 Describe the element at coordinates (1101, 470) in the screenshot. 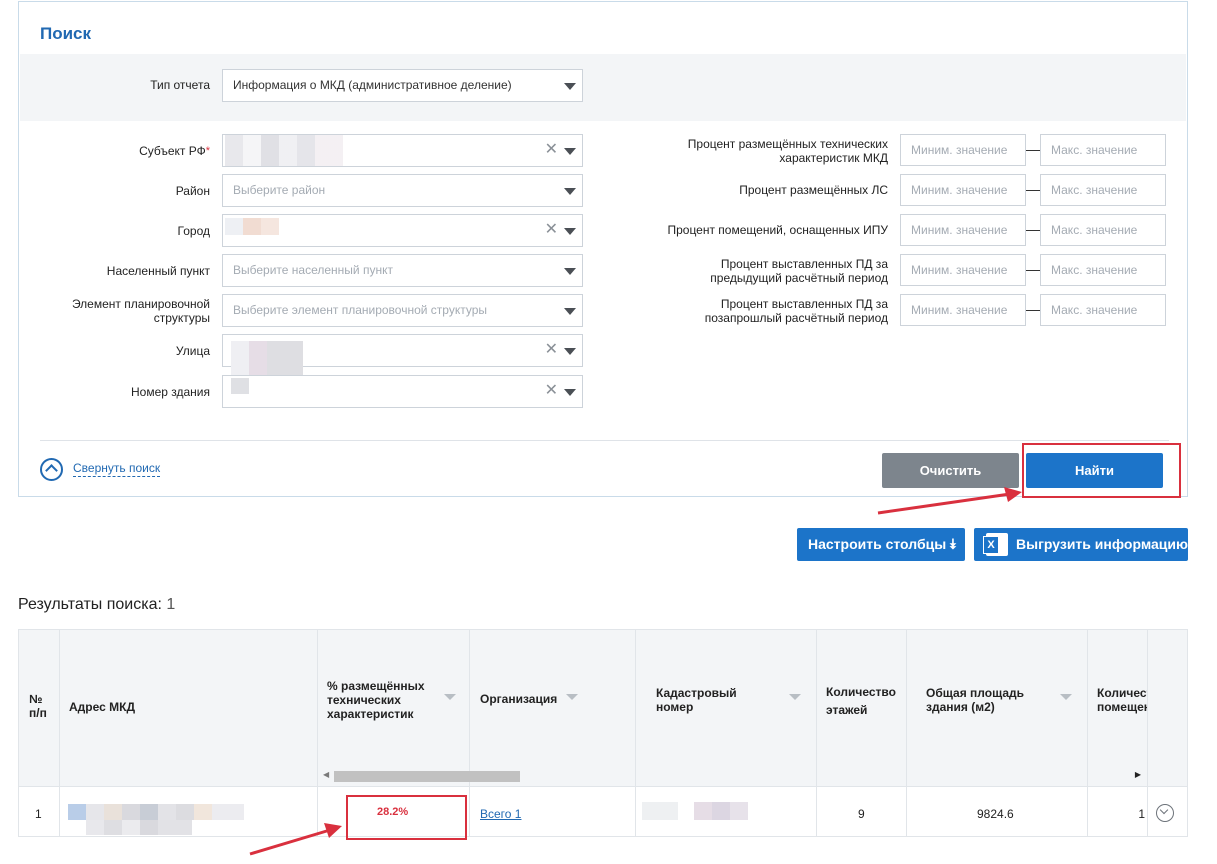

I see `find-highlight-box` at that location.